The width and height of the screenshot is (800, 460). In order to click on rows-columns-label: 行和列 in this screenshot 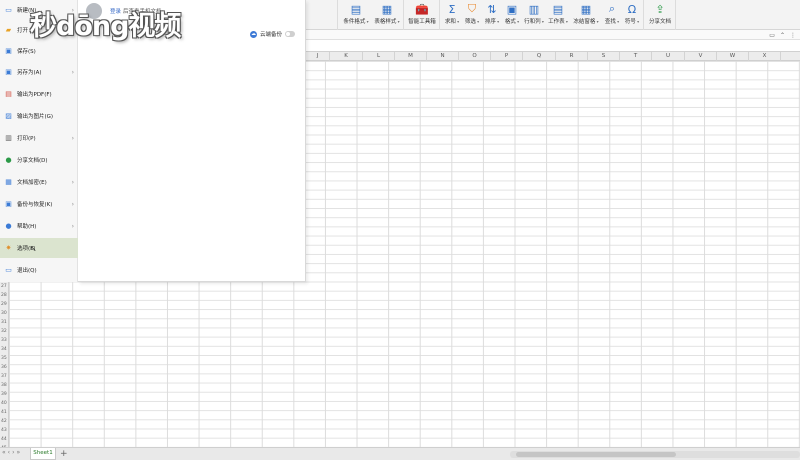, I will do `click(534, 21)`.